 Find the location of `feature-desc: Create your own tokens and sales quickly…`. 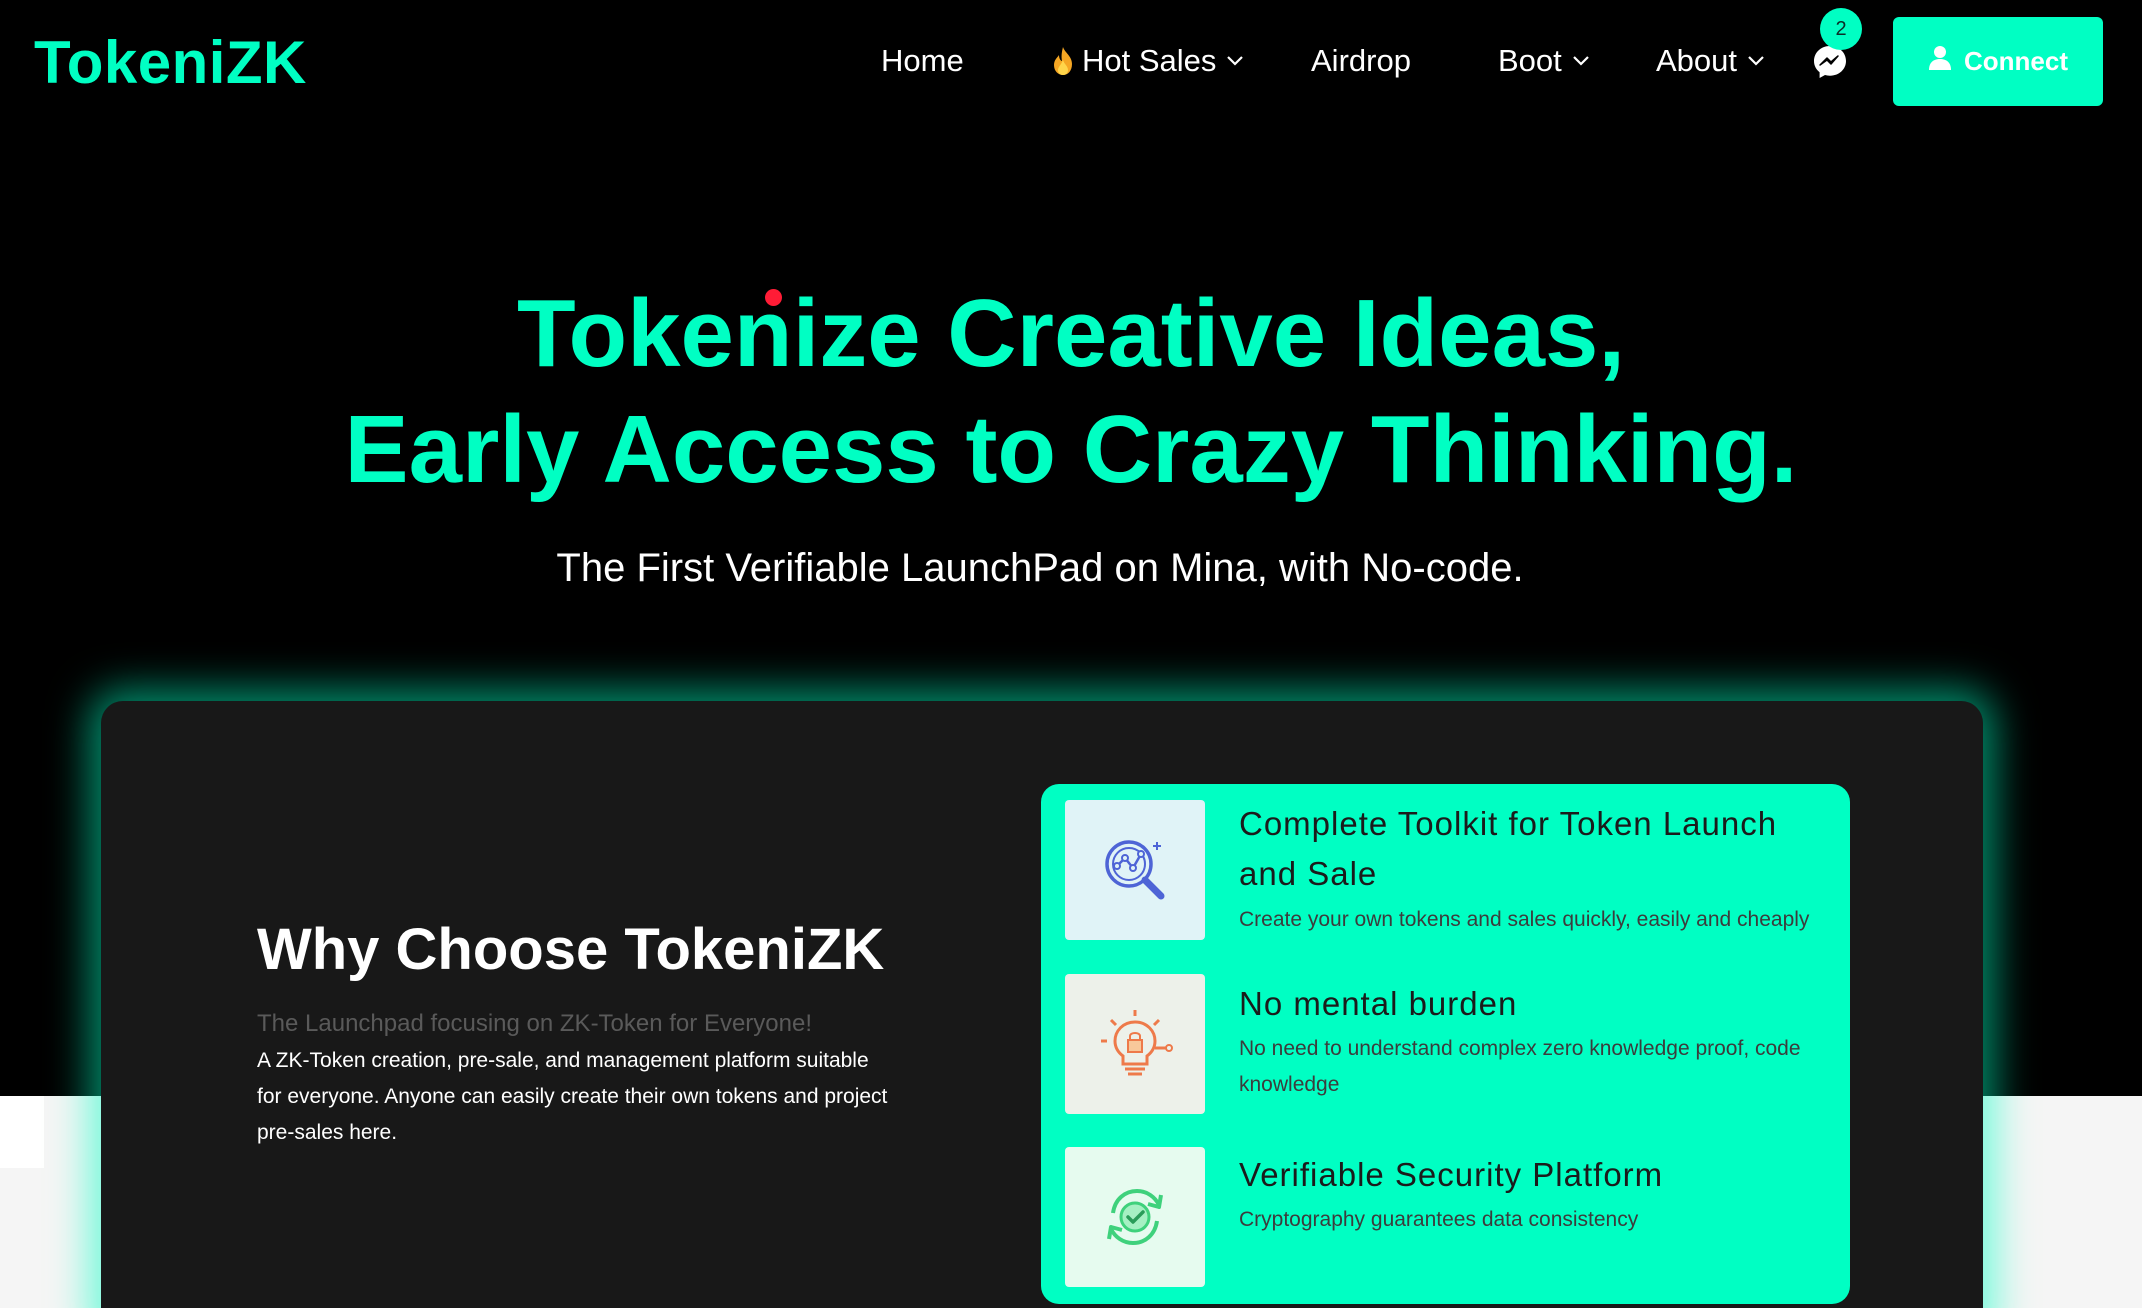

feature-desc: Create your own tokens and sales quickly… is located at coordinates (1524, 919).